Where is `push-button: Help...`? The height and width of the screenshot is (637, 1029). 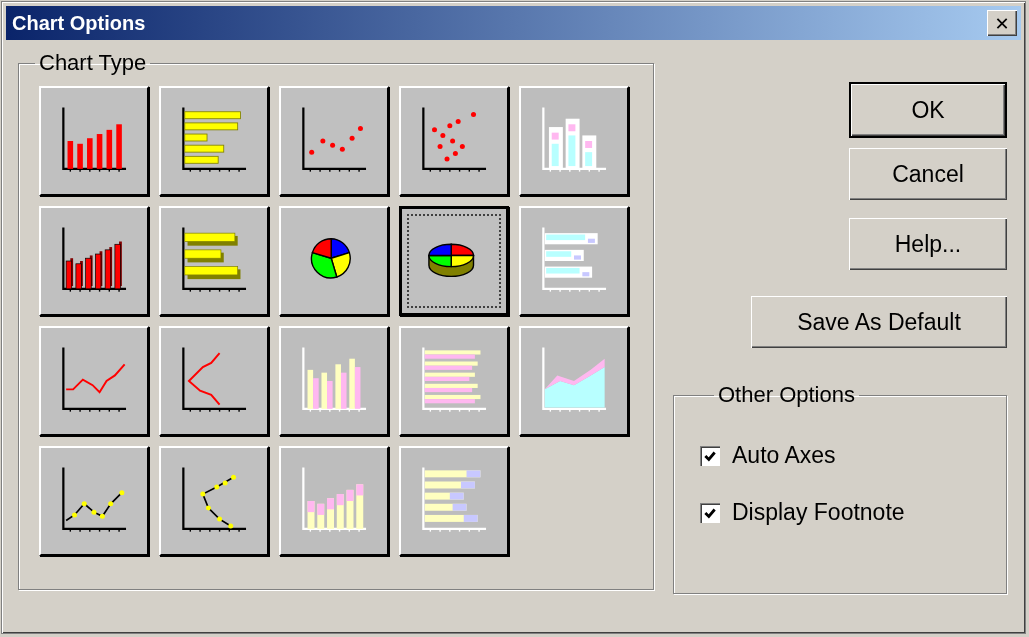 push-button: Help... is located at coordinates (928, 244).